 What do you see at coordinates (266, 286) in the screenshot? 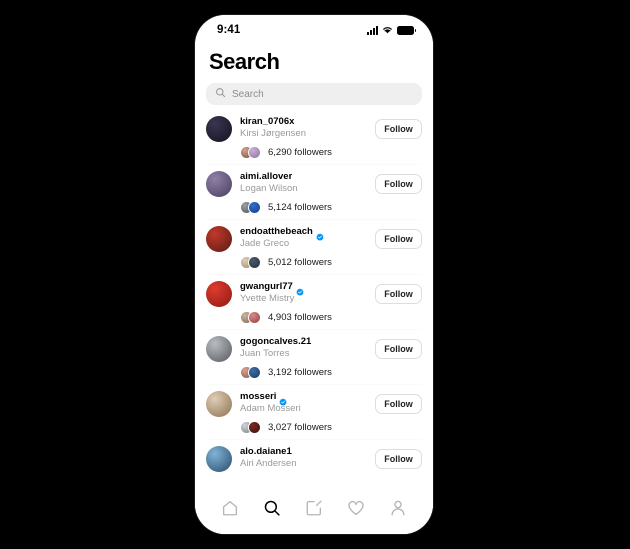
I see `username: gwangurl77` at bounding box center [266, 286].